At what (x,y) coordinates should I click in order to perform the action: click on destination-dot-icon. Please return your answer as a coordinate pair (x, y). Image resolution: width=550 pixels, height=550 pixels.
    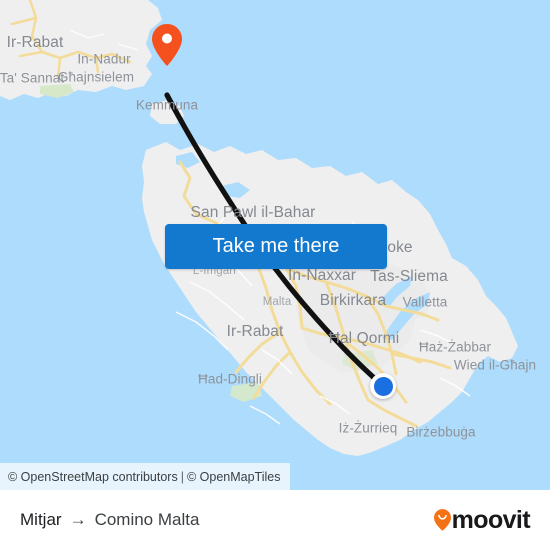
    Looking at the image, I should click on (383, 386).